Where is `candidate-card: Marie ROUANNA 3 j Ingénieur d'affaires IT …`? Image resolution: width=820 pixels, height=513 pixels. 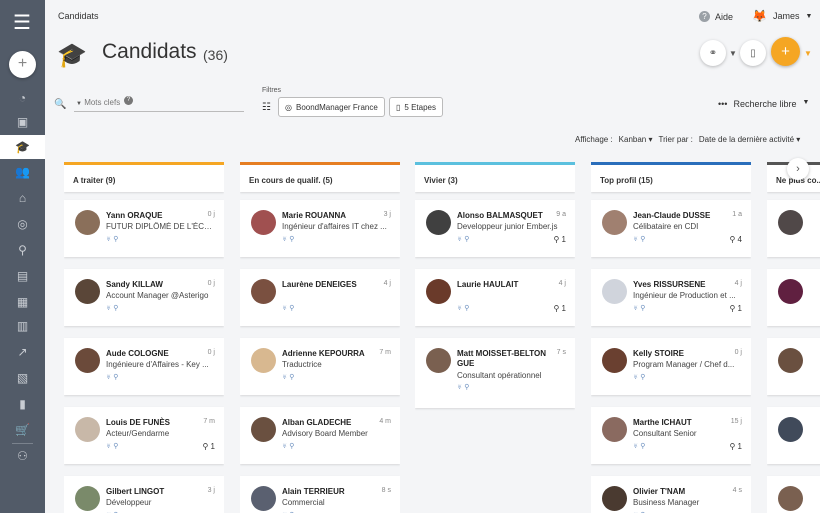
candidate-card: Marie ROUANNA 3 j Ingénieur d'affaires IT … is located at coordinates (320, 228).